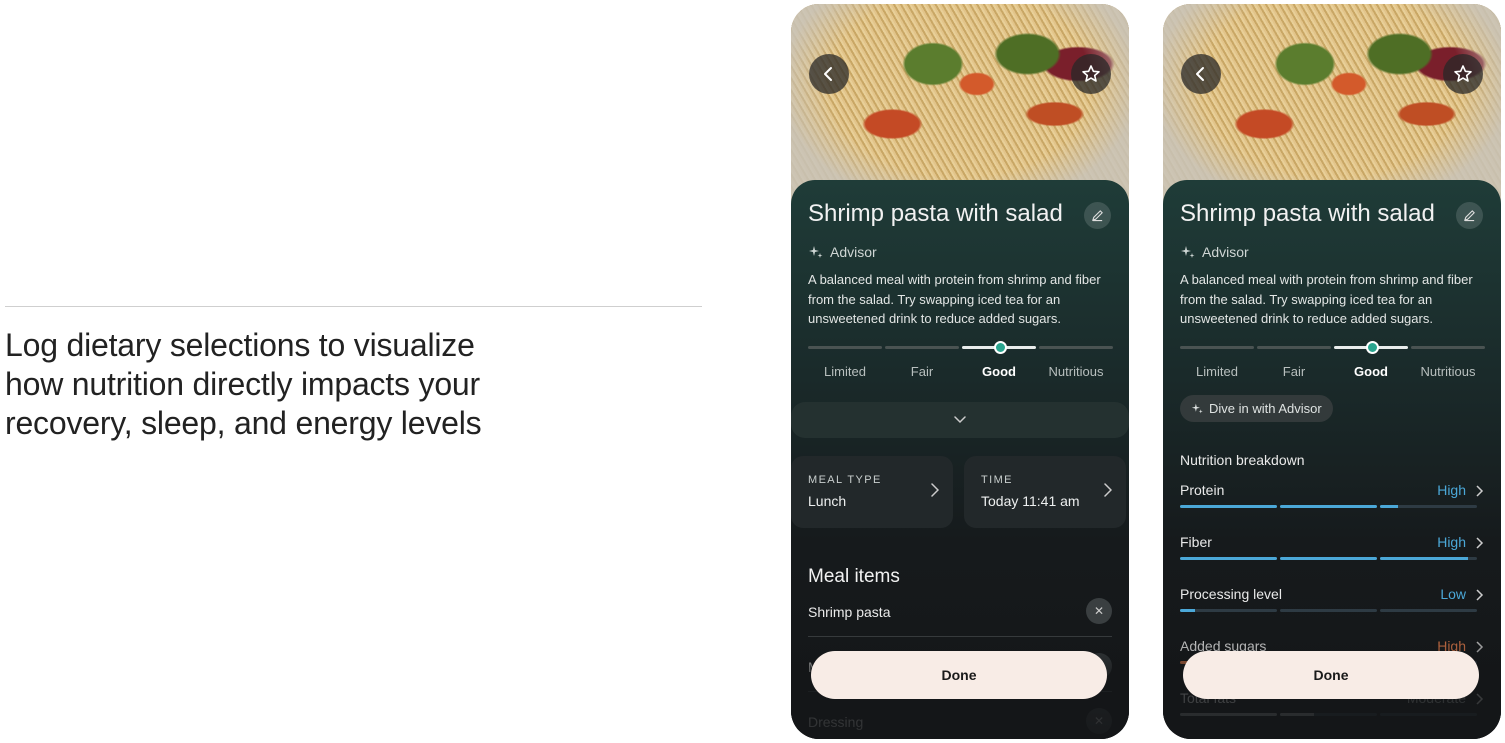  What do you see at coordinates (1231, 594) in the screenshot?
I see `nutrient-name: Processing level` at bounding box center [1231, 594].